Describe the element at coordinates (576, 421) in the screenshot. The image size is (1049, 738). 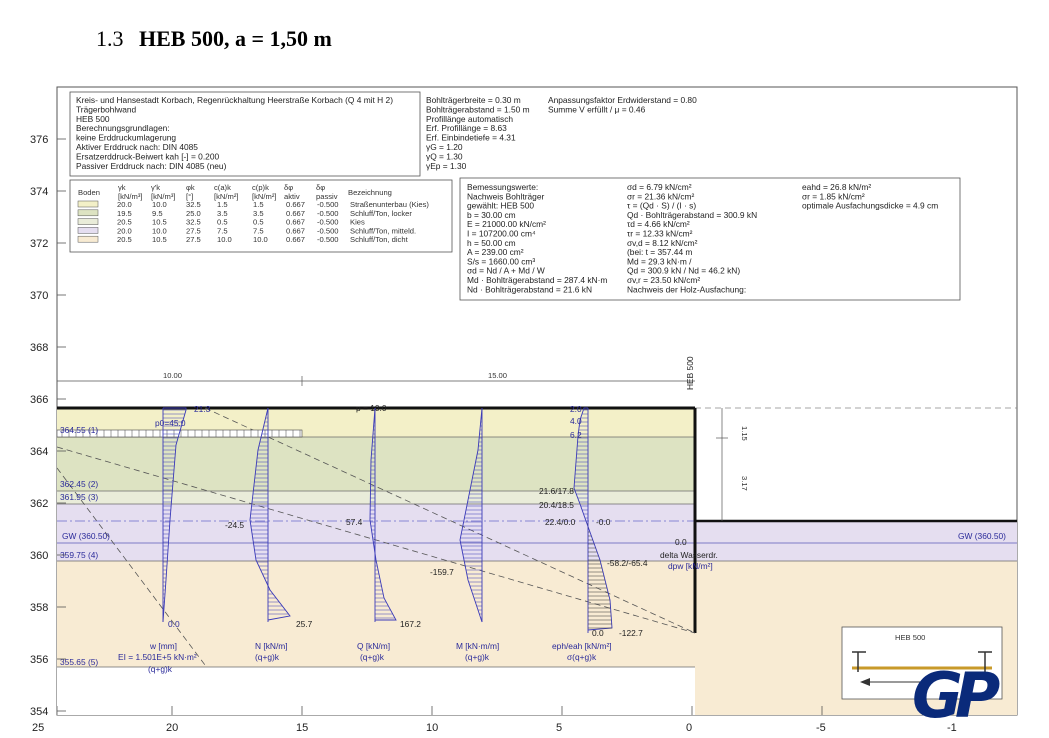
I see `e-value-2: 4.0` at that location.